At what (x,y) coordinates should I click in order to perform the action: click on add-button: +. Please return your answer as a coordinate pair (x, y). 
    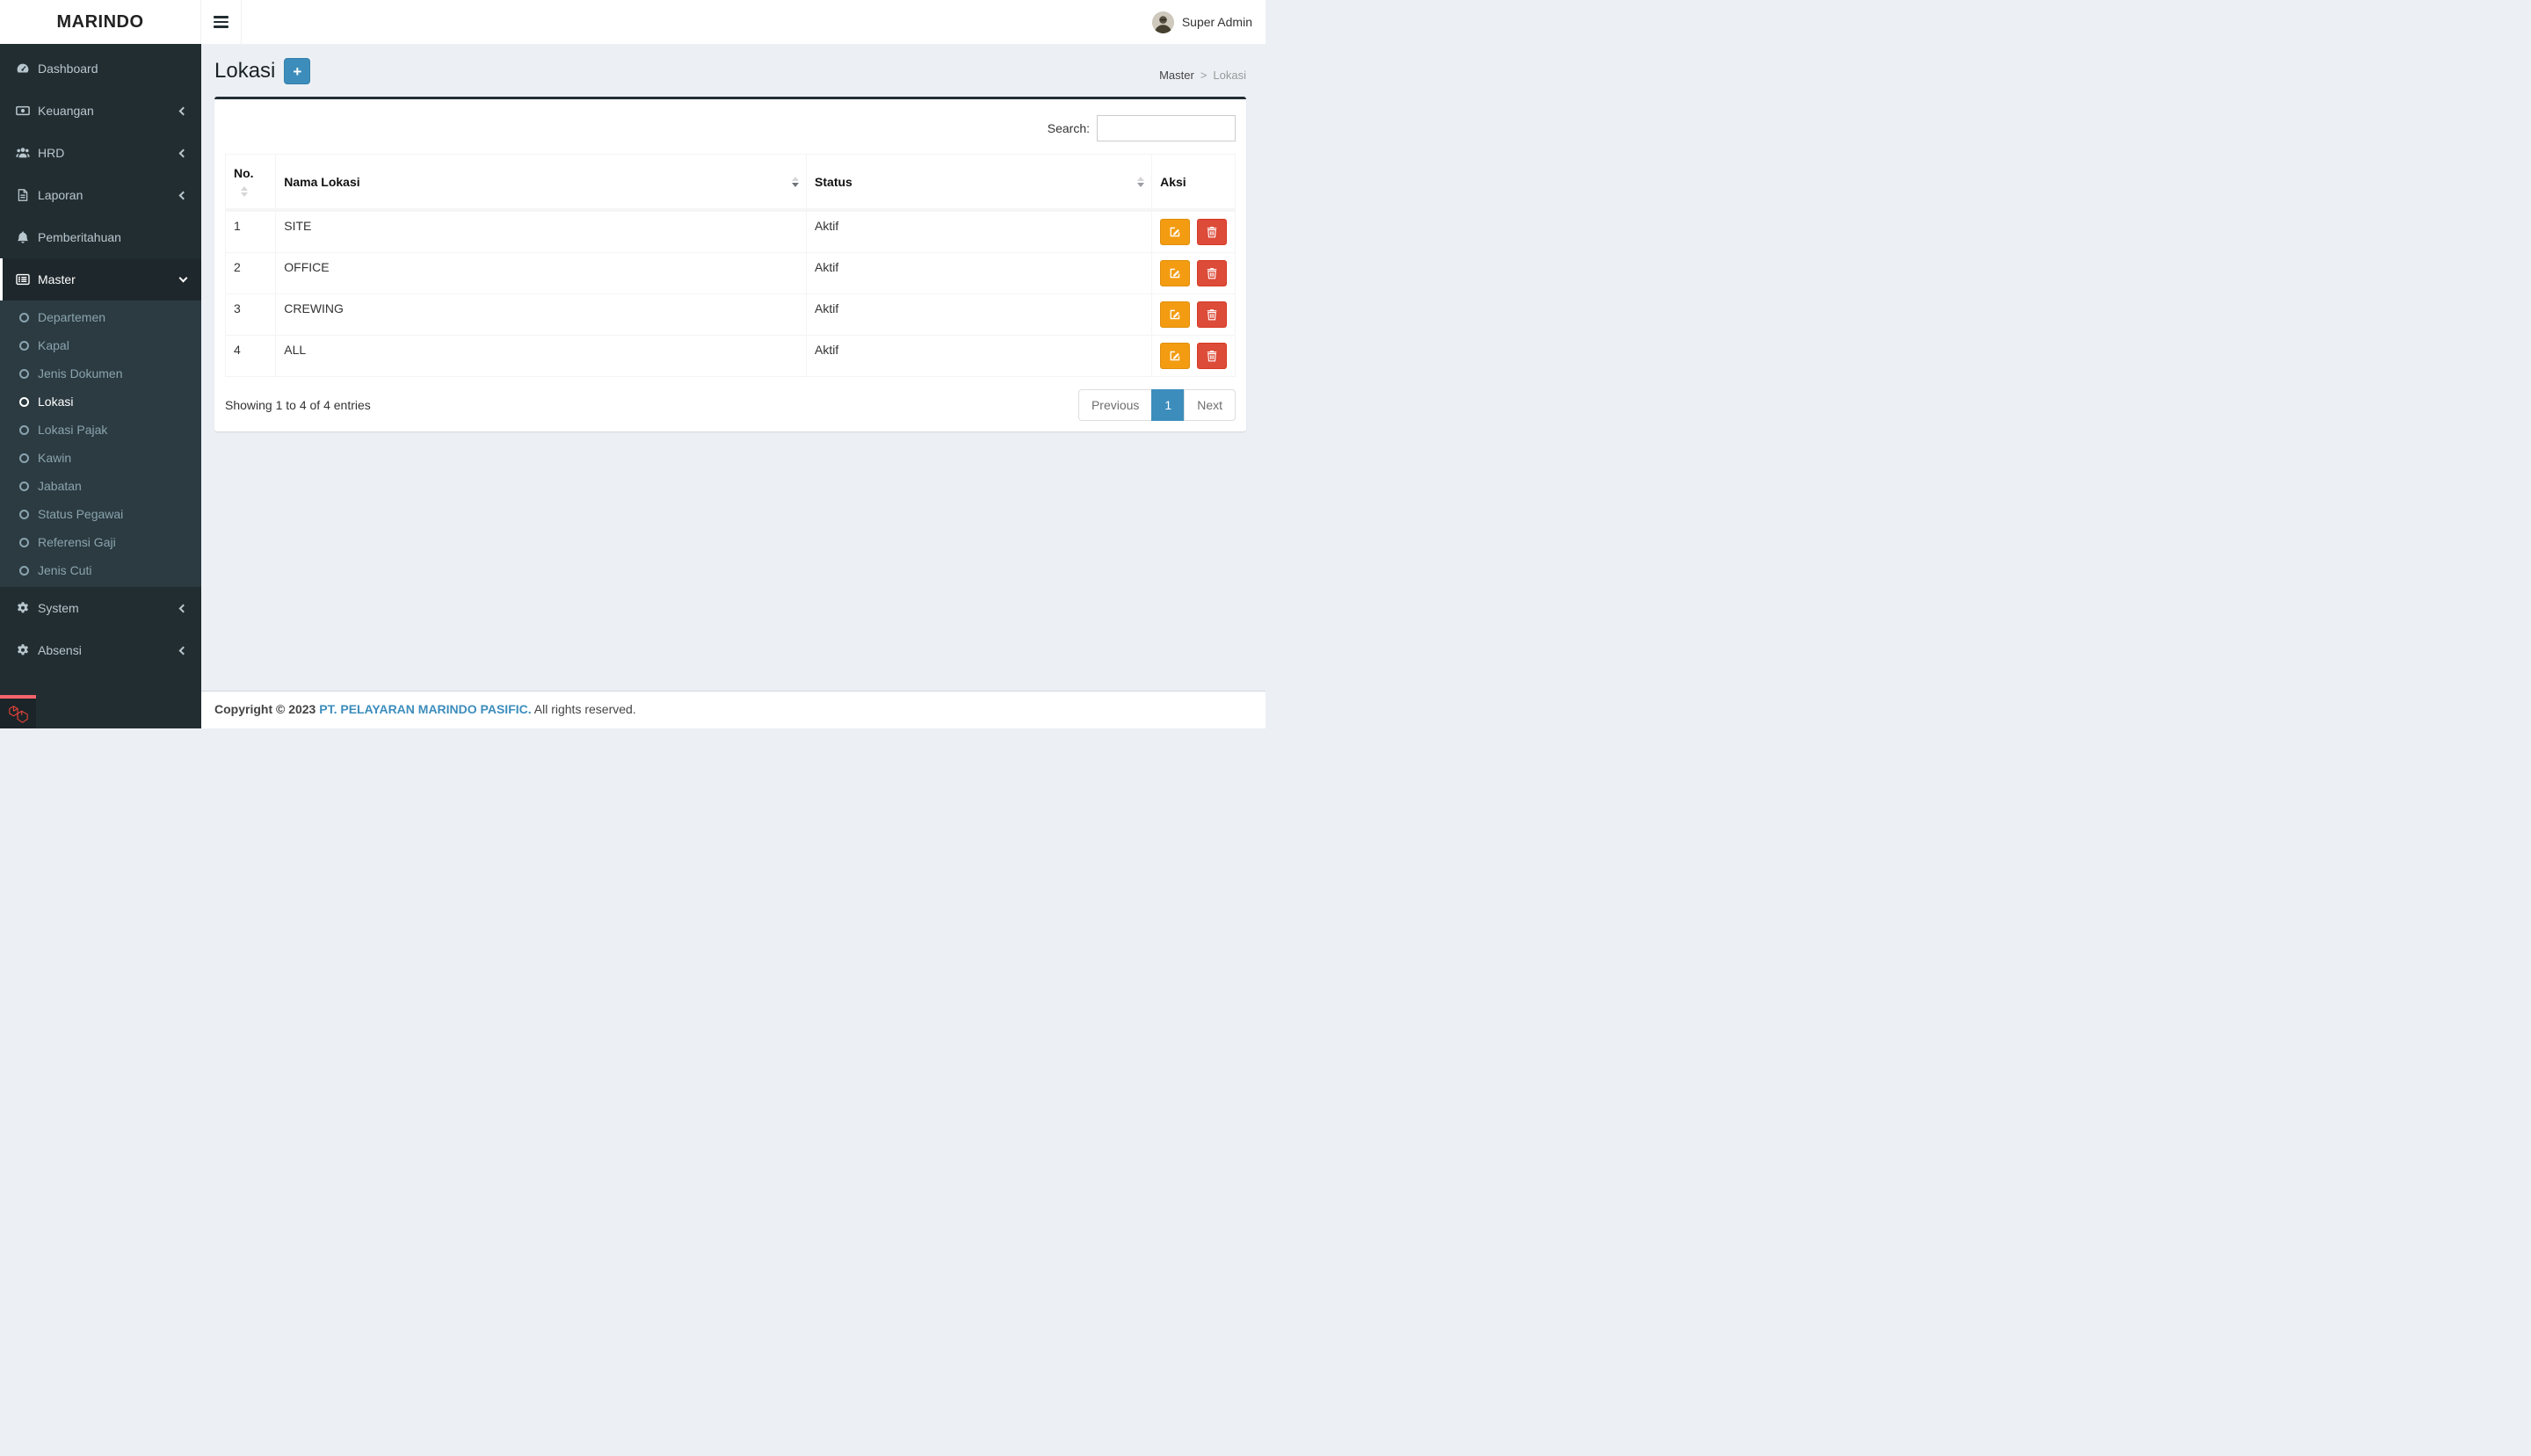
    Looking at the image, I should click on (297, 71).